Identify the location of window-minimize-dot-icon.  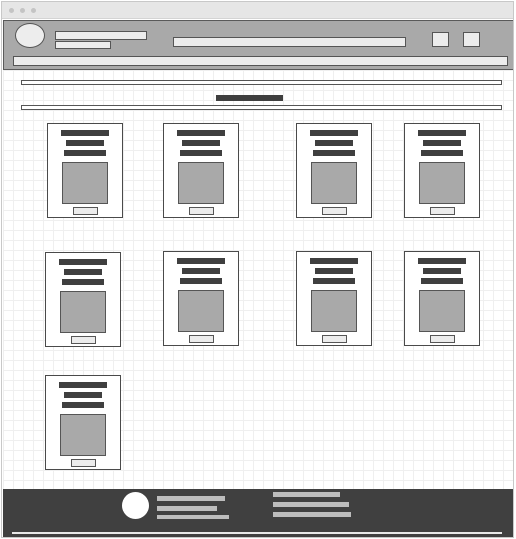
(22, 10).